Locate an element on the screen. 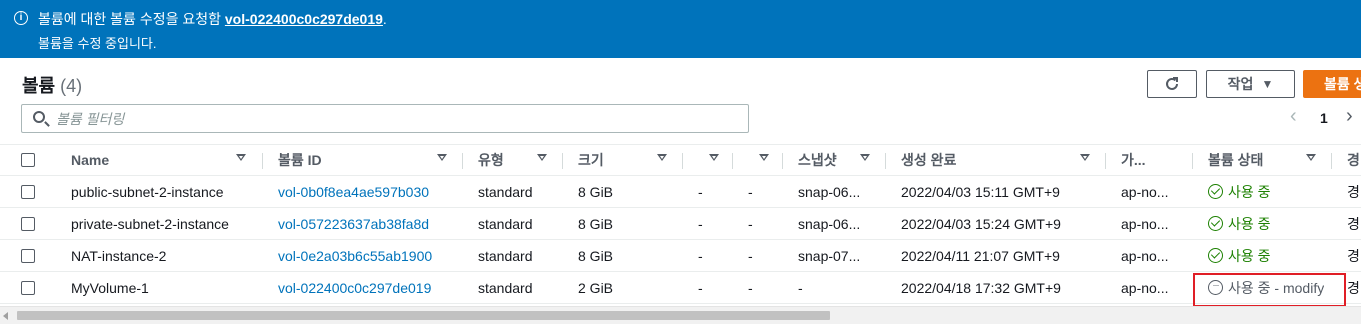 The image size is (1361, 324). column-header-created: 생성 완료 is located at coordinates (928, 160).